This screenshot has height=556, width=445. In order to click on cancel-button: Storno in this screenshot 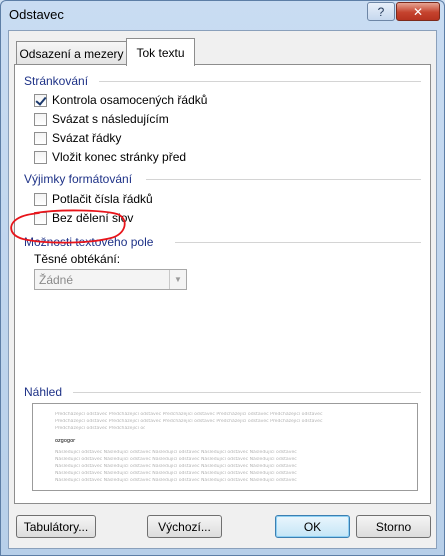, I will do `click(393, 526)`.